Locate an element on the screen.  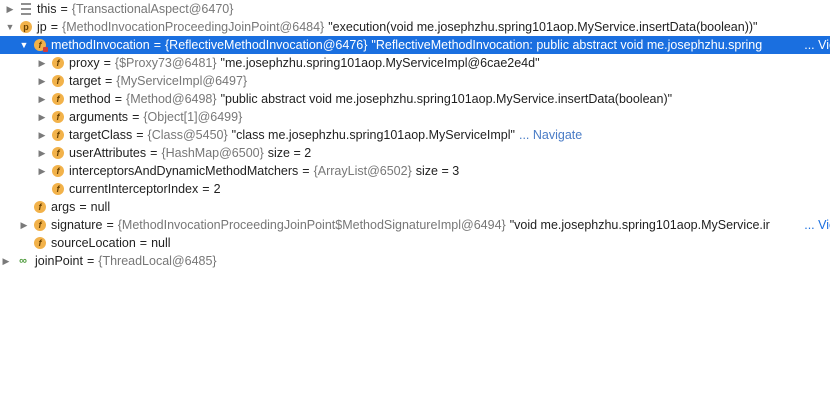
var-name: targetClass is located at coordinates (101, 135).